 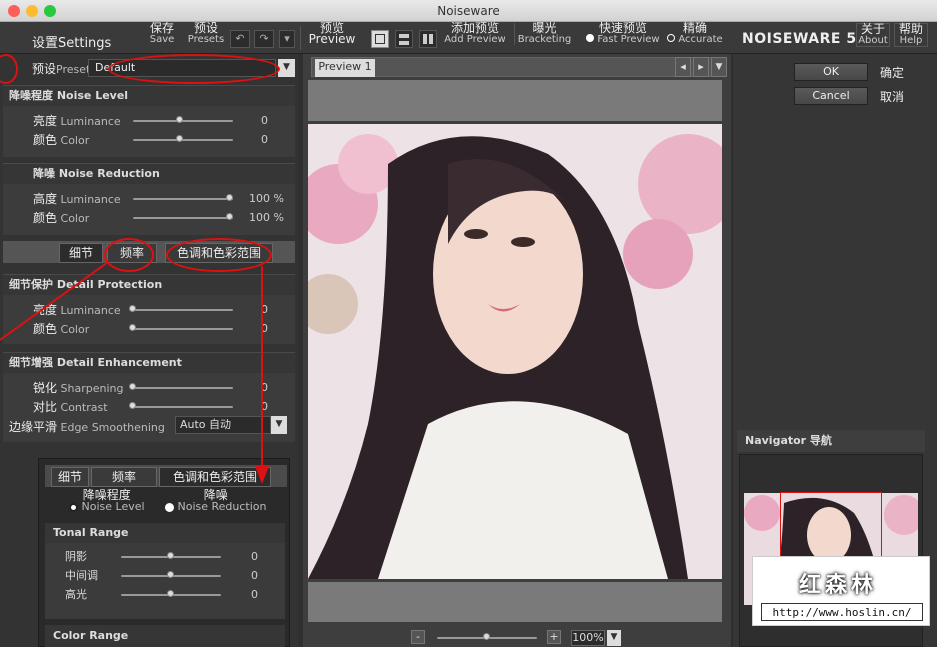 What do you see at coordinates (841, 591) in the screenshot?
I see `watermark-logo: 红森林 http://www.hoslin.cn/` at bounding box center [841, 591].